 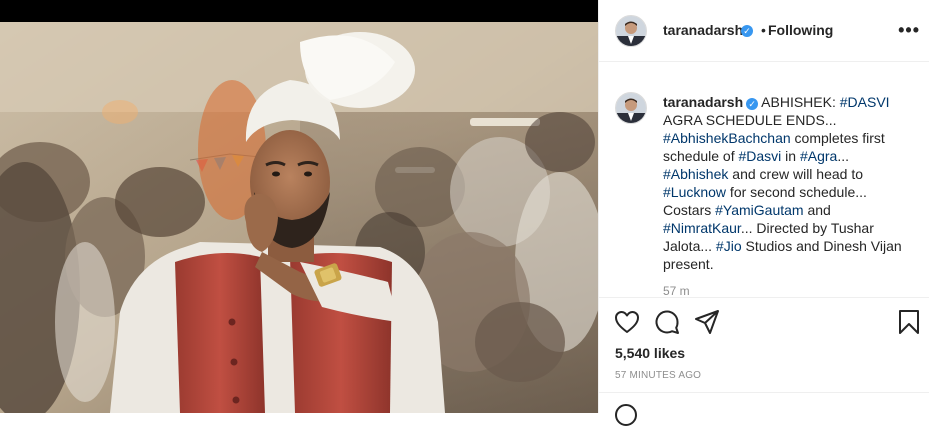 What do you see at coordinates (796, 174) in the screenshot?
I see `caption-text: and crew will head to` at bounding box center [796, 174].